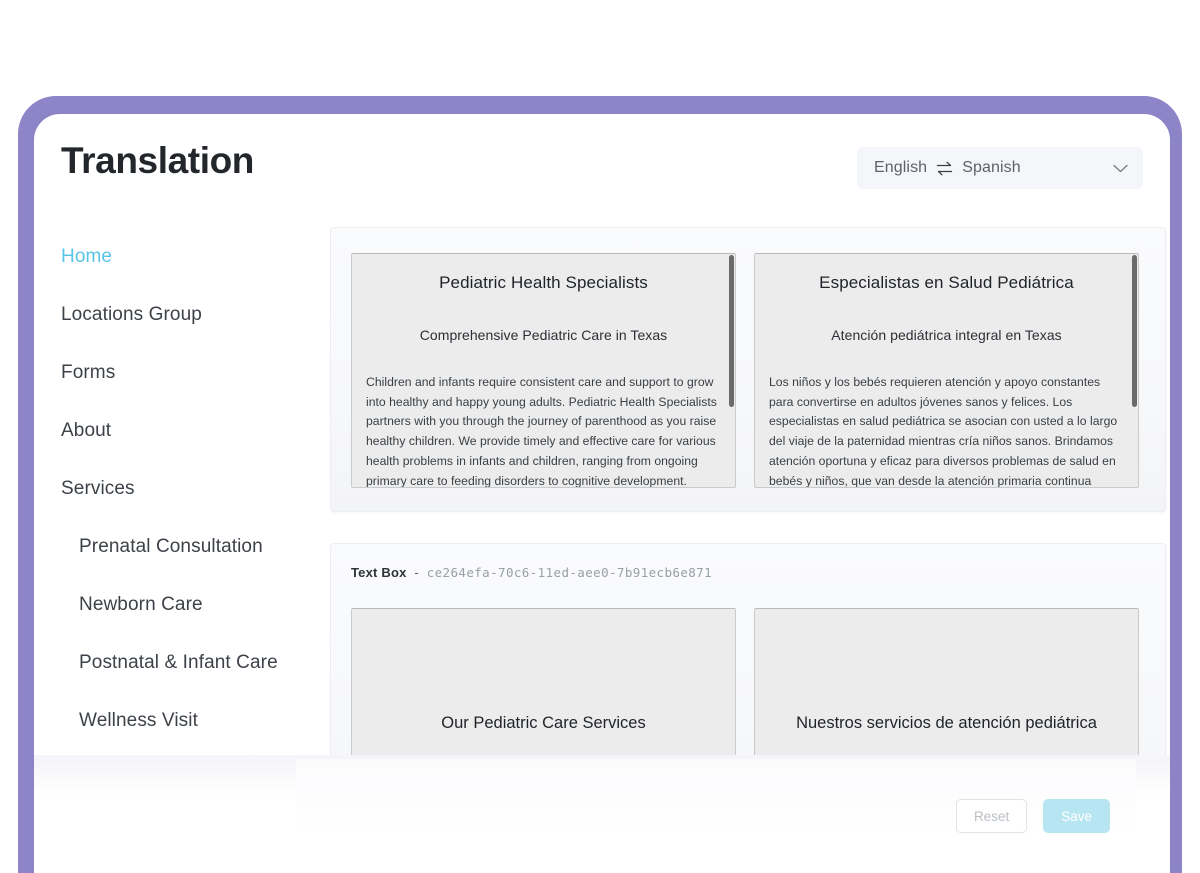 The height and width of the screenshot is (873, 1200). Describe the element at coordinates (901, 167) in the screenshot. I see `source-language-label: English` at that location.